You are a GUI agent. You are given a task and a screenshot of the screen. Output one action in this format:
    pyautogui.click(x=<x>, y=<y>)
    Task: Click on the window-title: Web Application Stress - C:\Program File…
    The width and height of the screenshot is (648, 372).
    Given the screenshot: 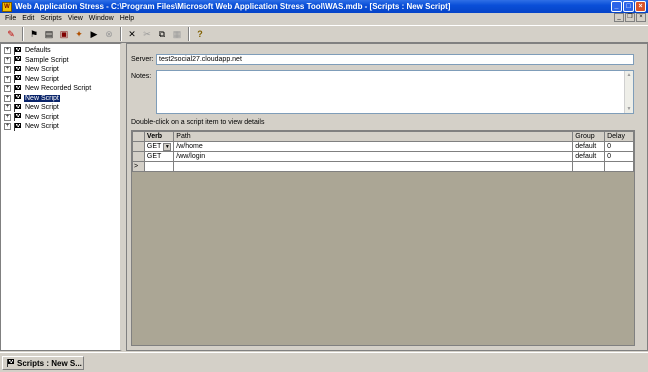 What is the action you would take?
    pyautogui.click(x=233, y=6)
    